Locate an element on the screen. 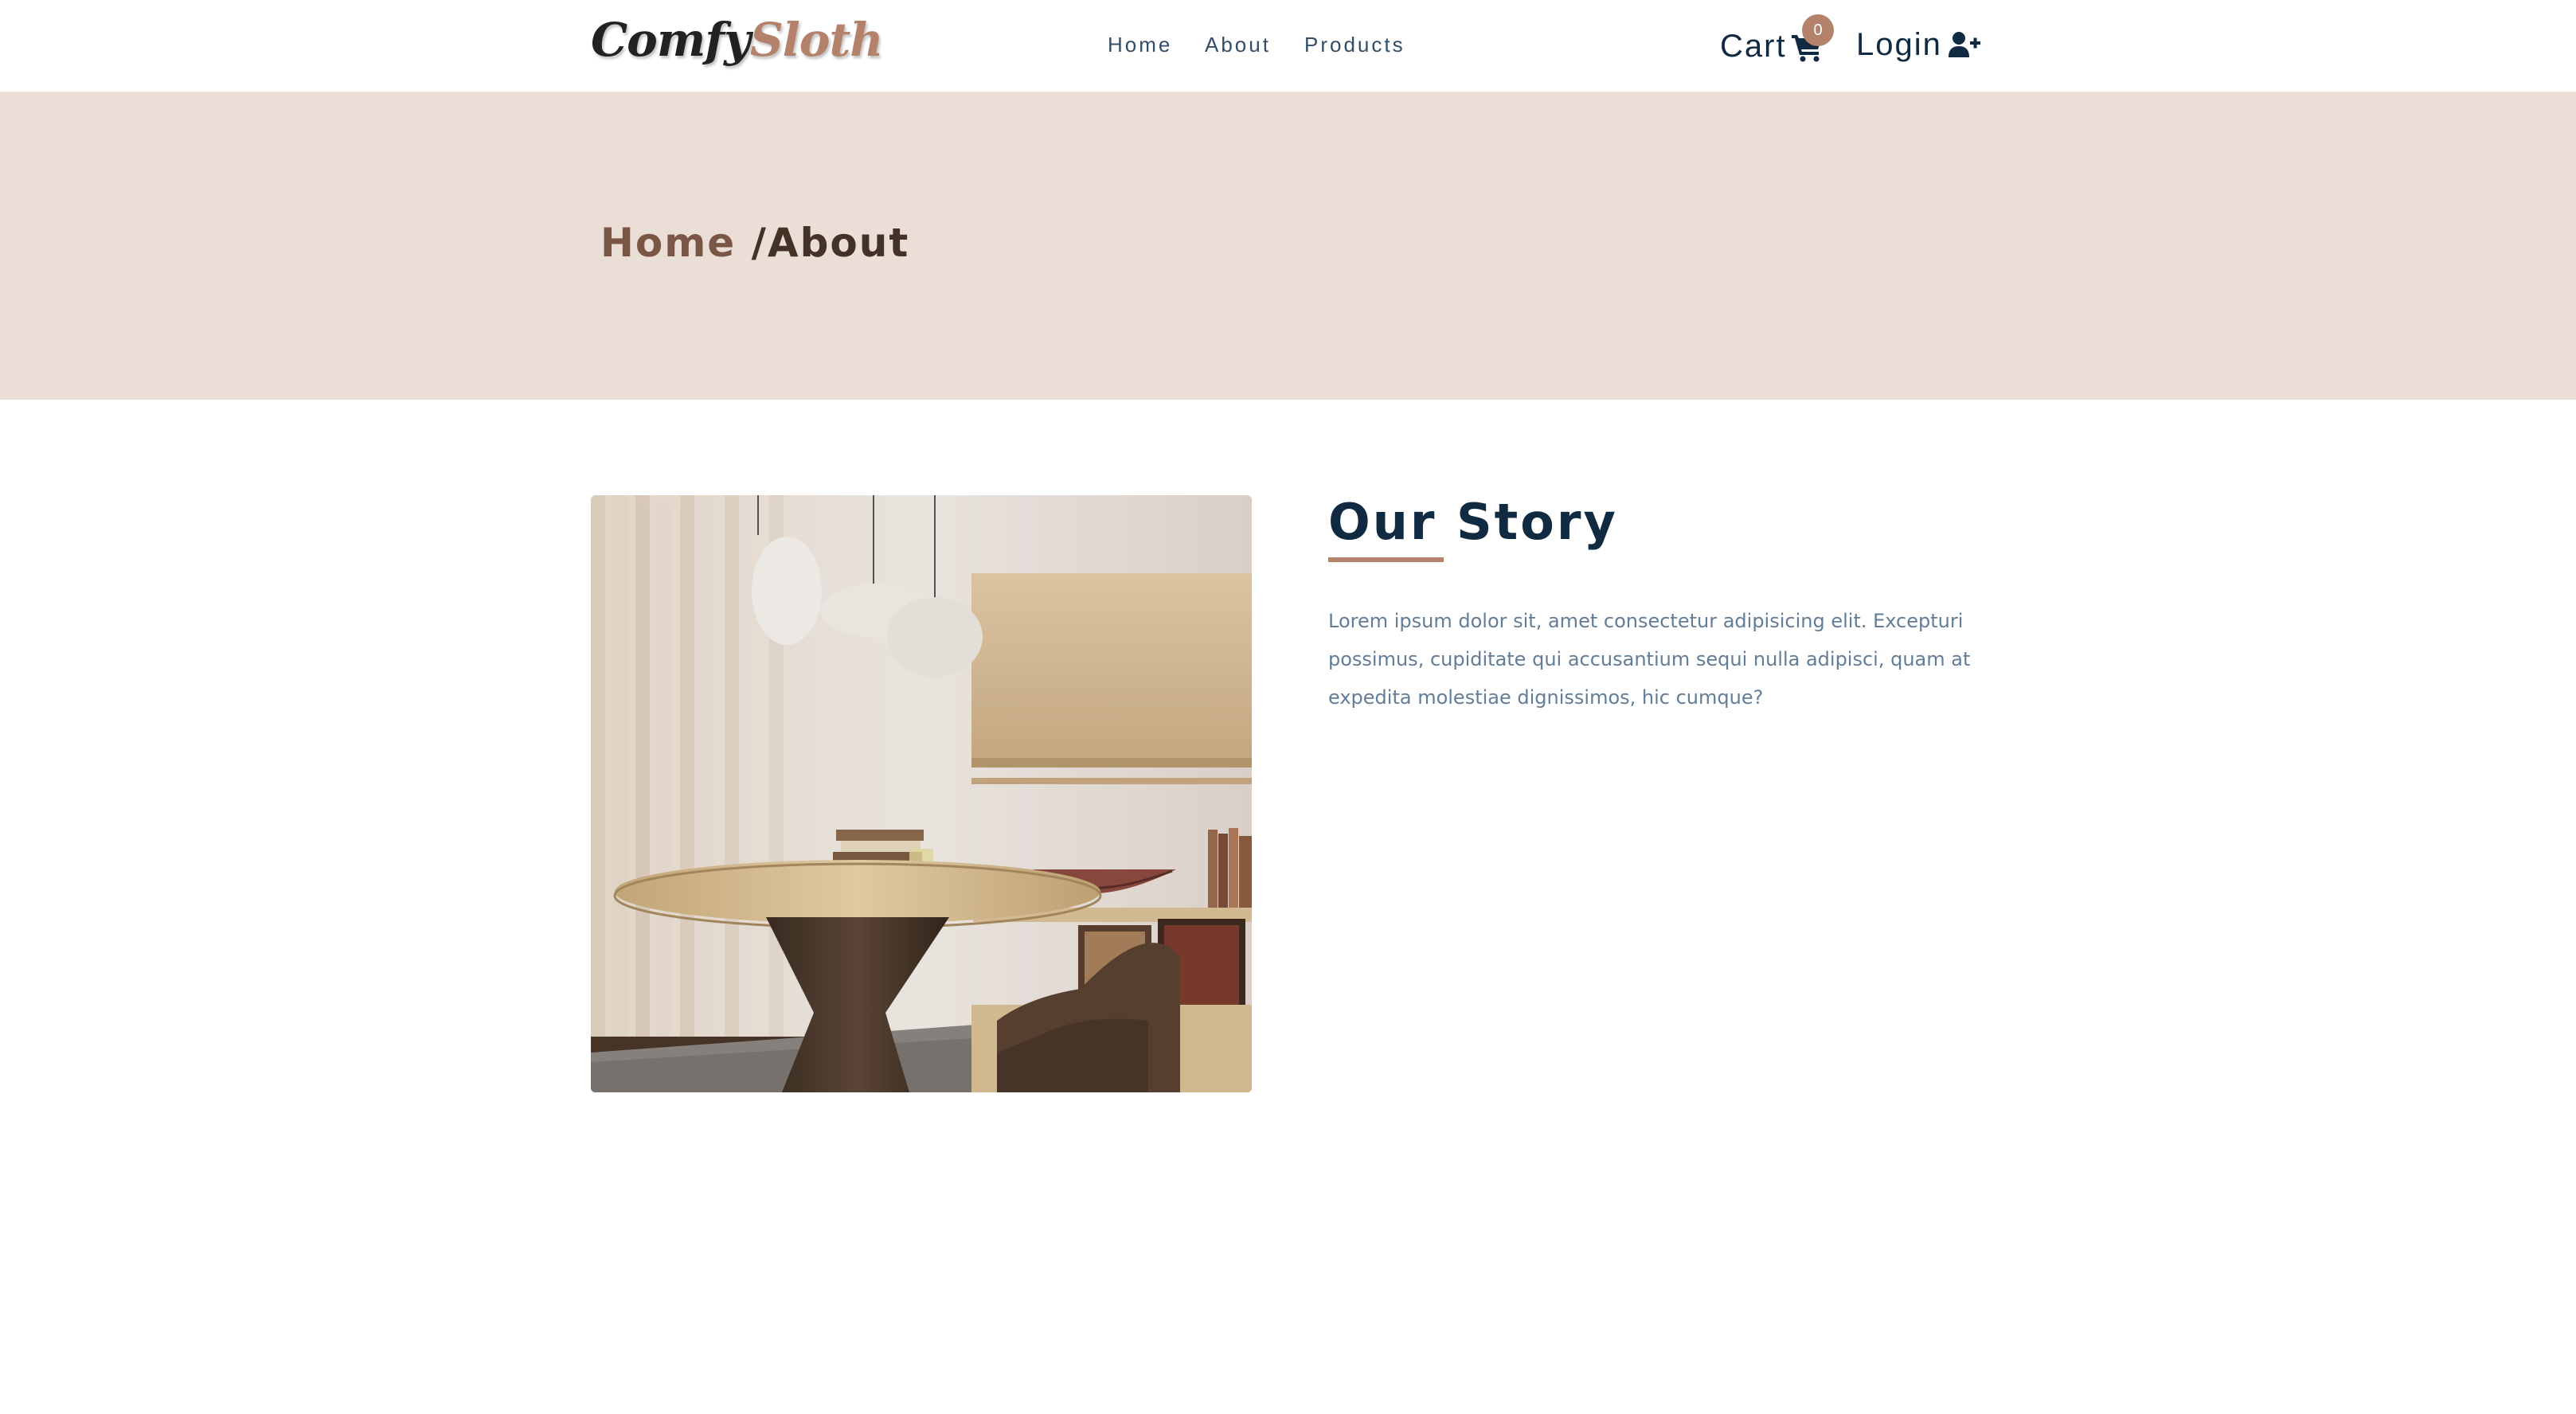  brand-logo-part1: Comfy is located at coordinates (671, 40).